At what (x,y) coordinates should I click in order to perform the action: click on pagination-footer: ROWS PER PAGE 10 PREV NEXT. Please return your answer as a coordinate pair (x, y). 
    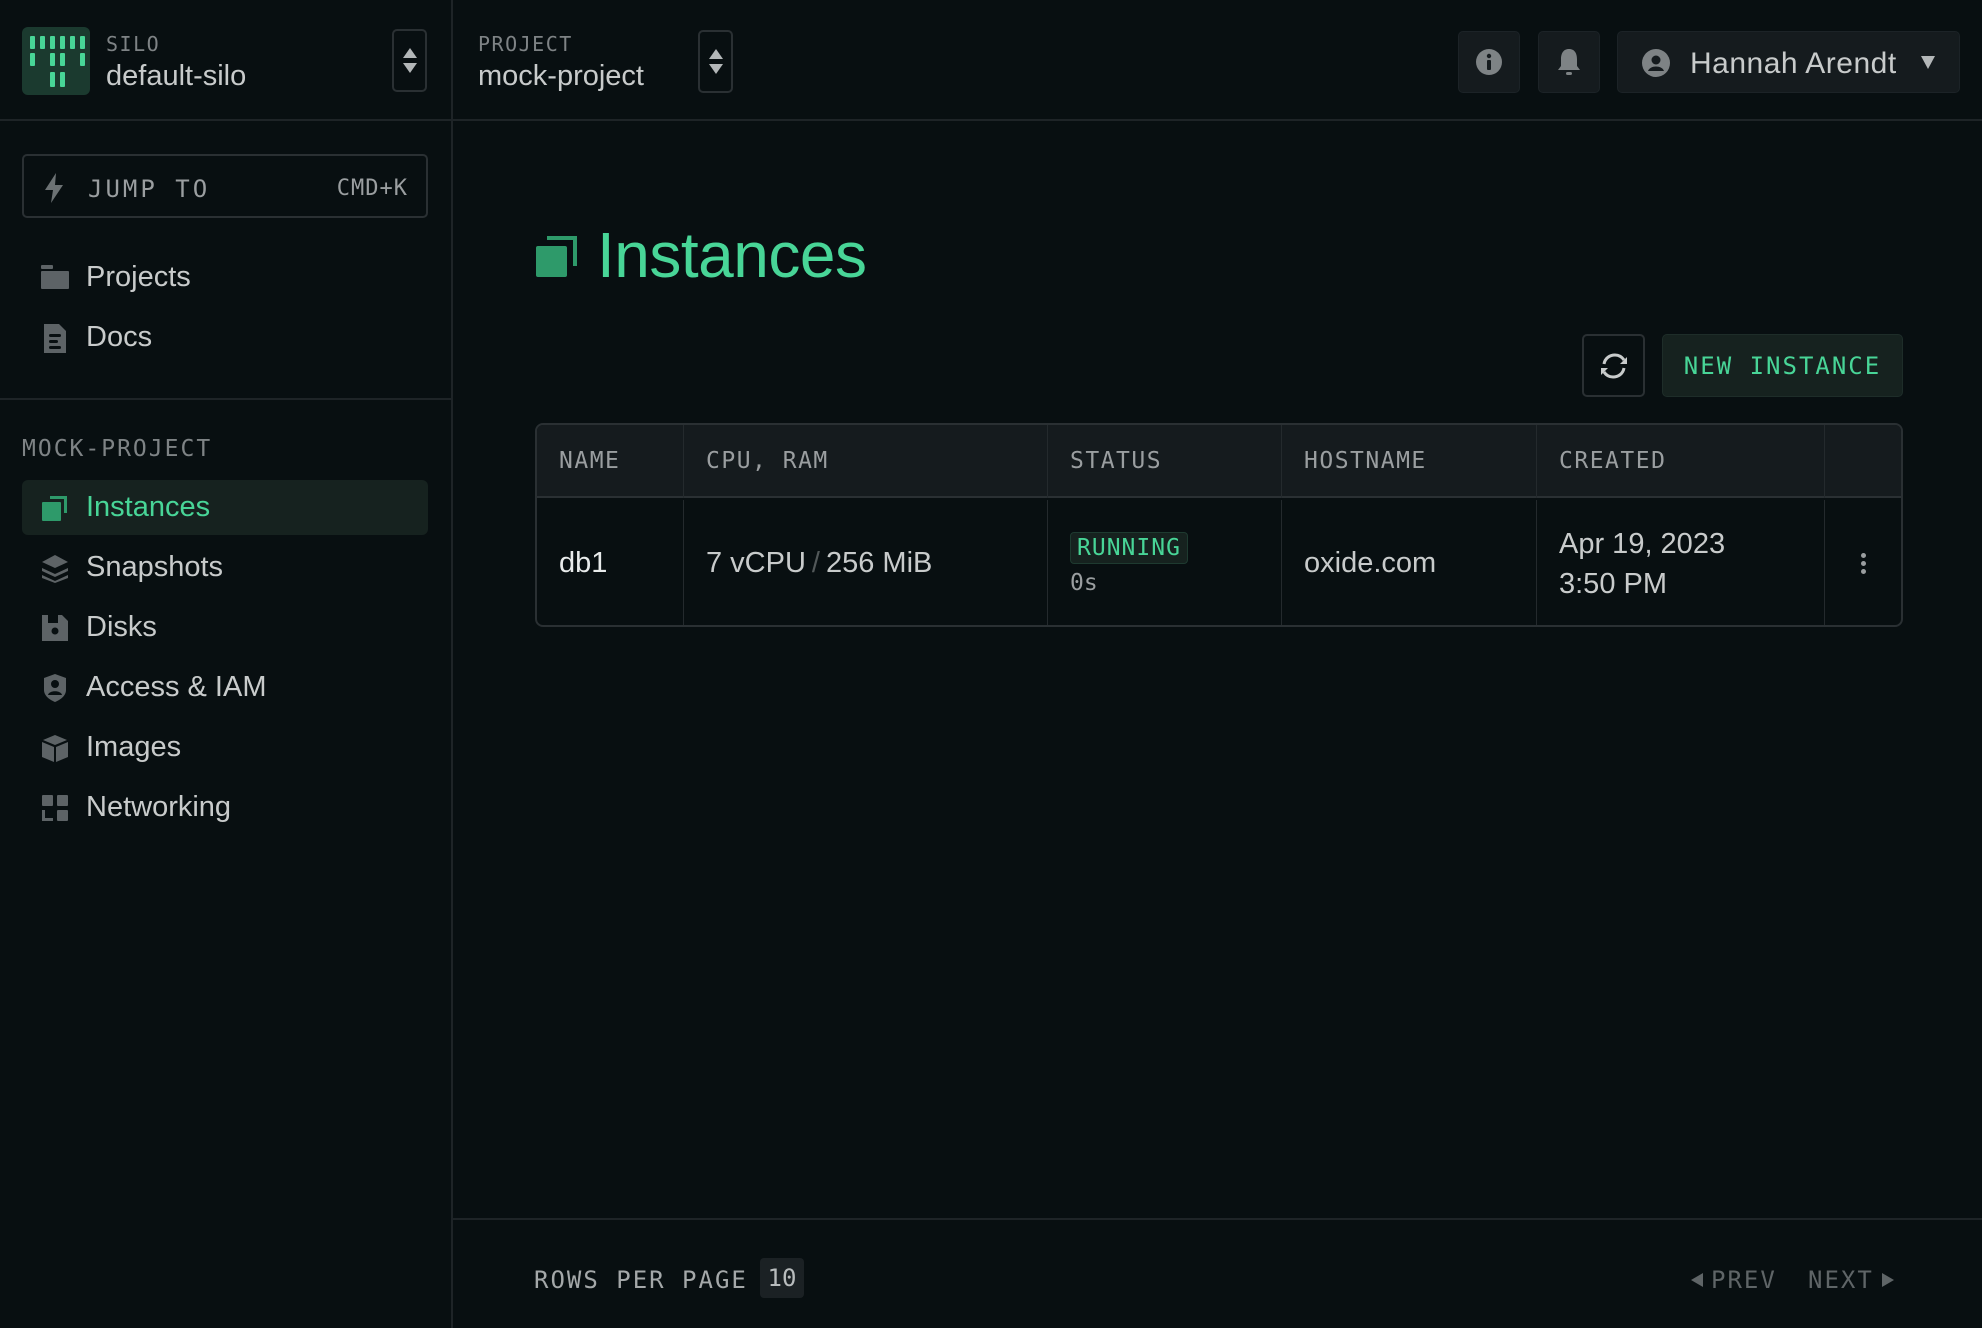
    Looking at the image, I should click on (1217, 1273).